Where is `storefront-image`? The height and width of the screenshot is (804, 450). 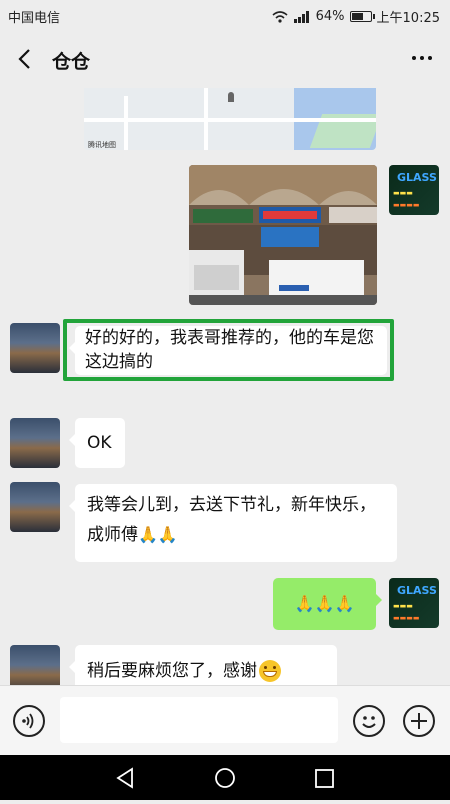
storefront-image is located at coordinates (283, 235).